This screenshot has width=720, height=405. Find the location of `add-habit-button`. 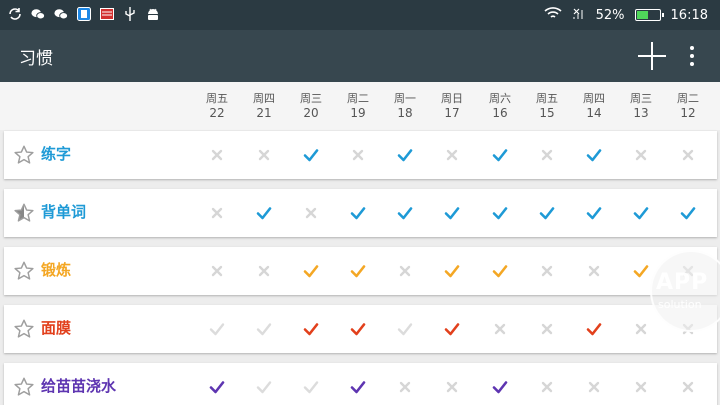

add-habit-button is located at coordinates (652, 56).